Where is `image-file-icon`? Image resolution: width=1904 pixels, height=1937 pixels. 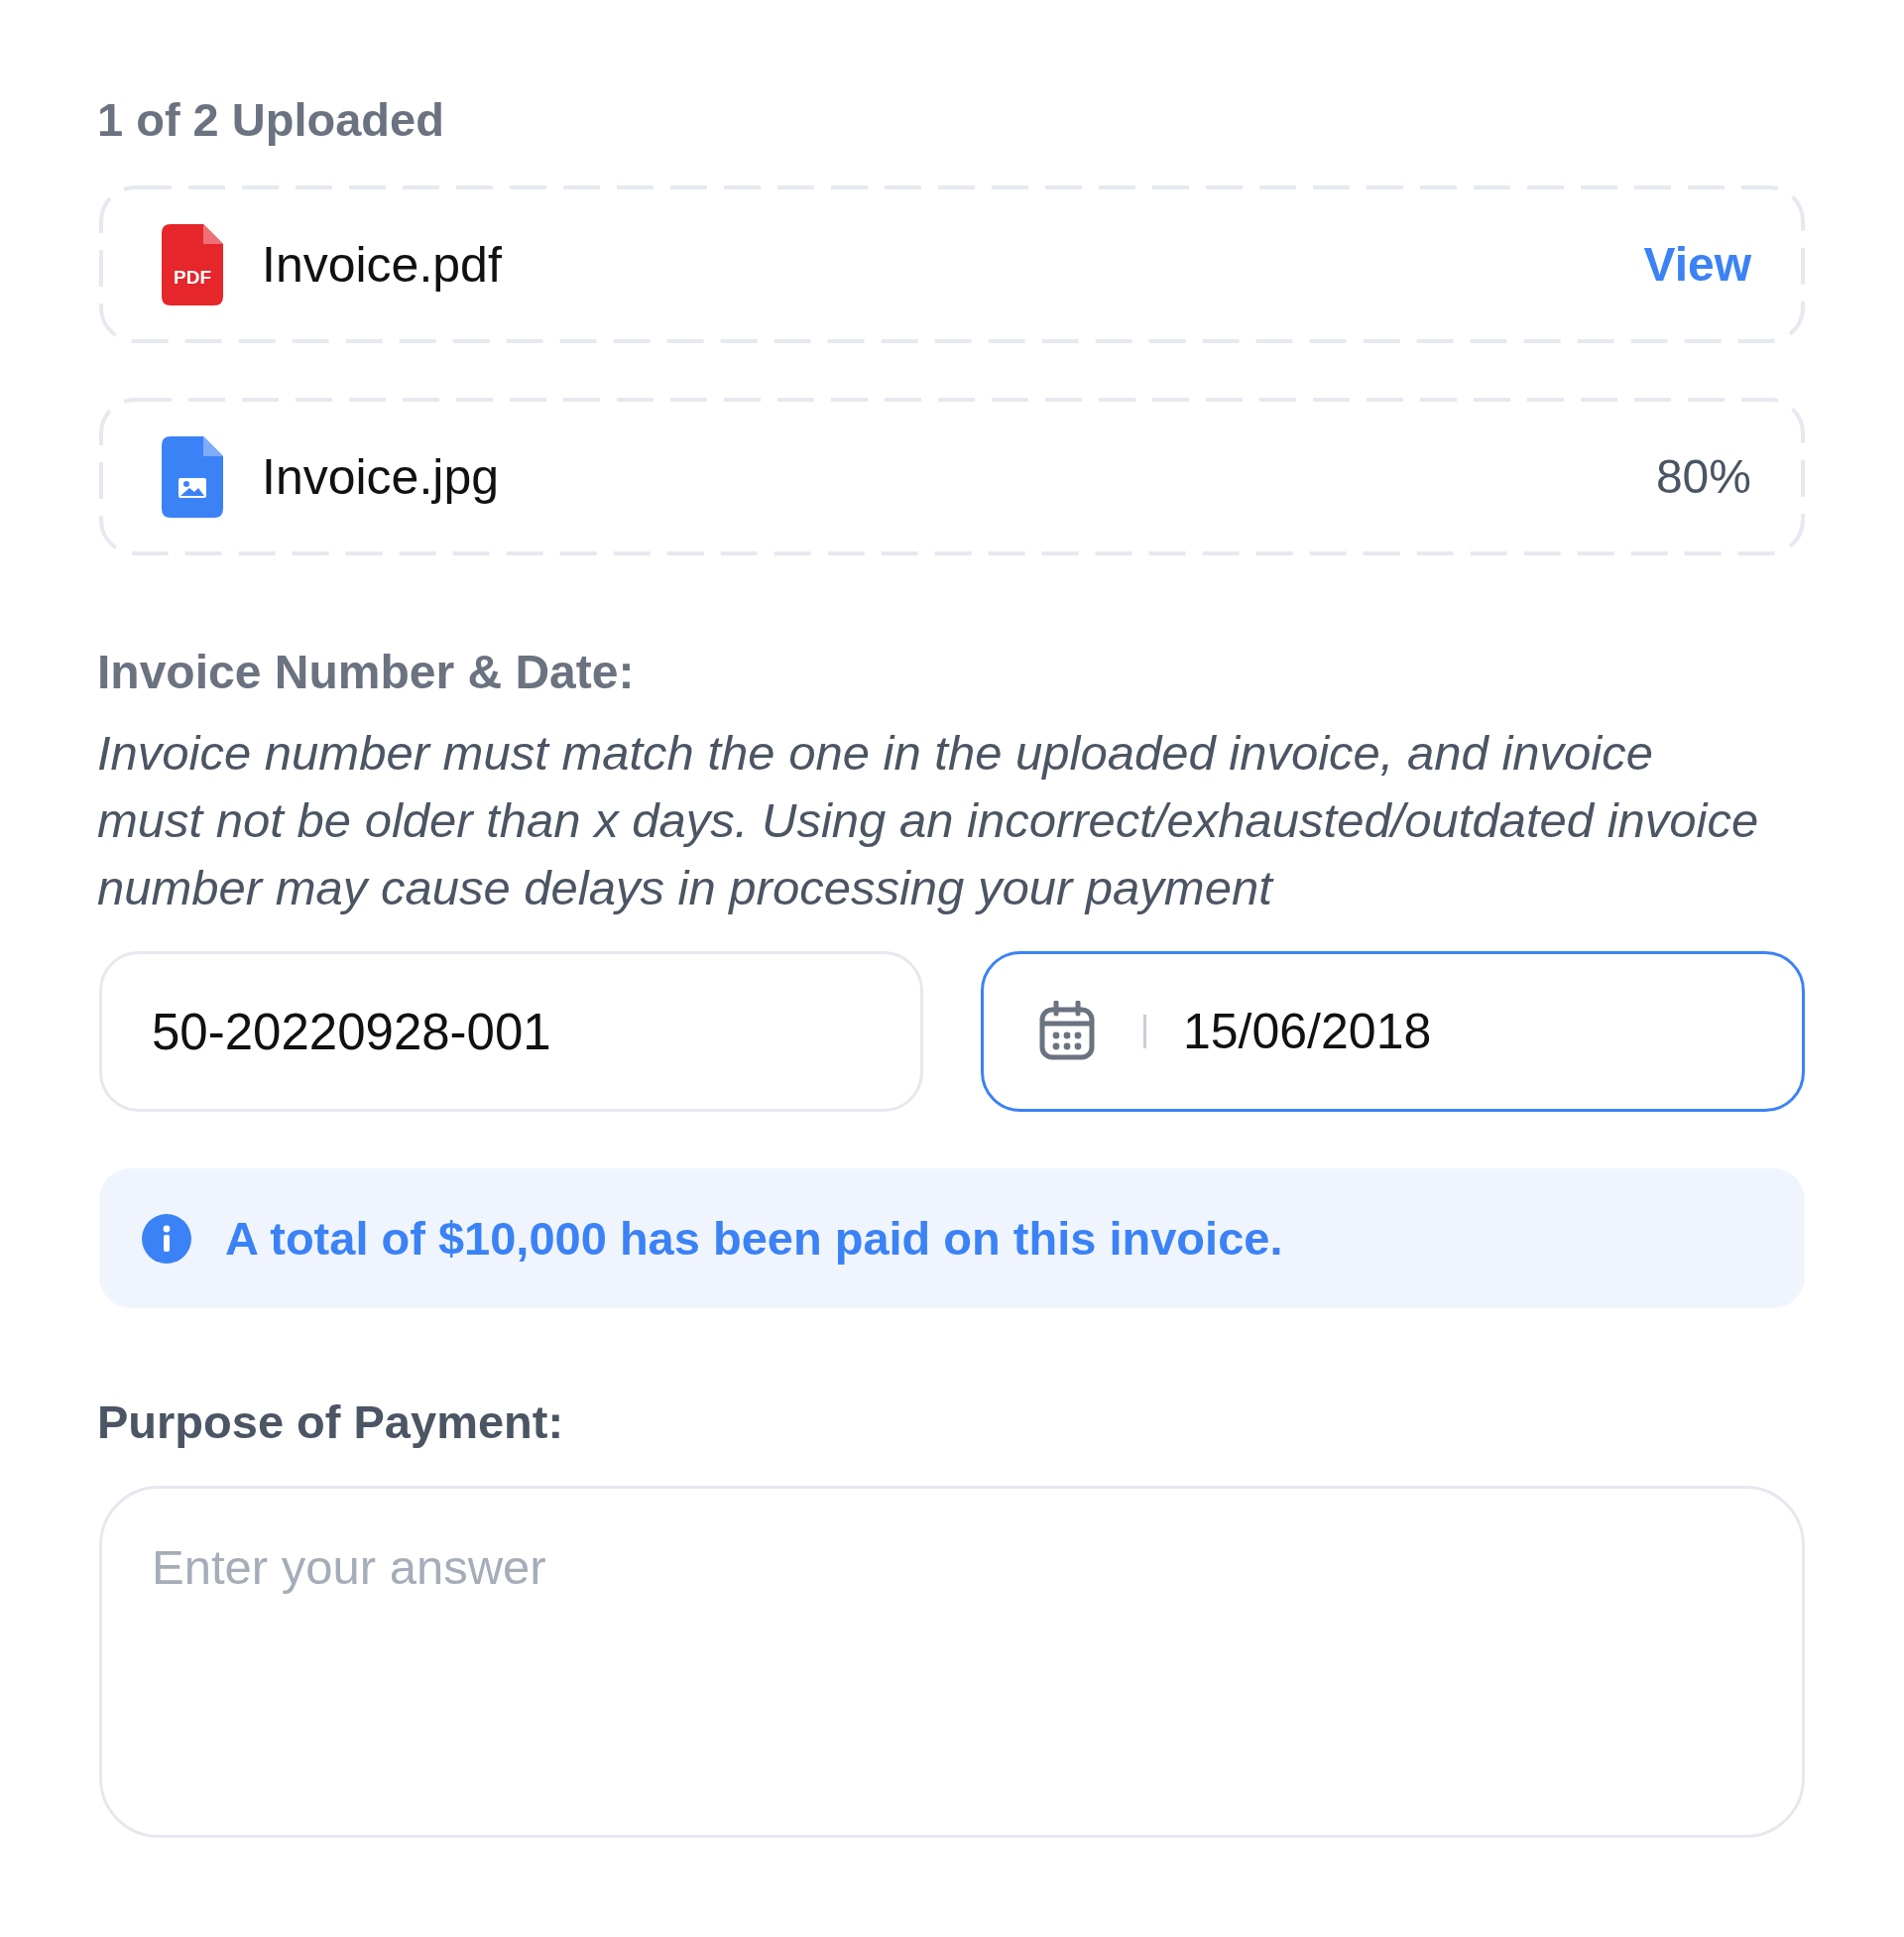
image-file-icon is located at coordinates (192, 476).